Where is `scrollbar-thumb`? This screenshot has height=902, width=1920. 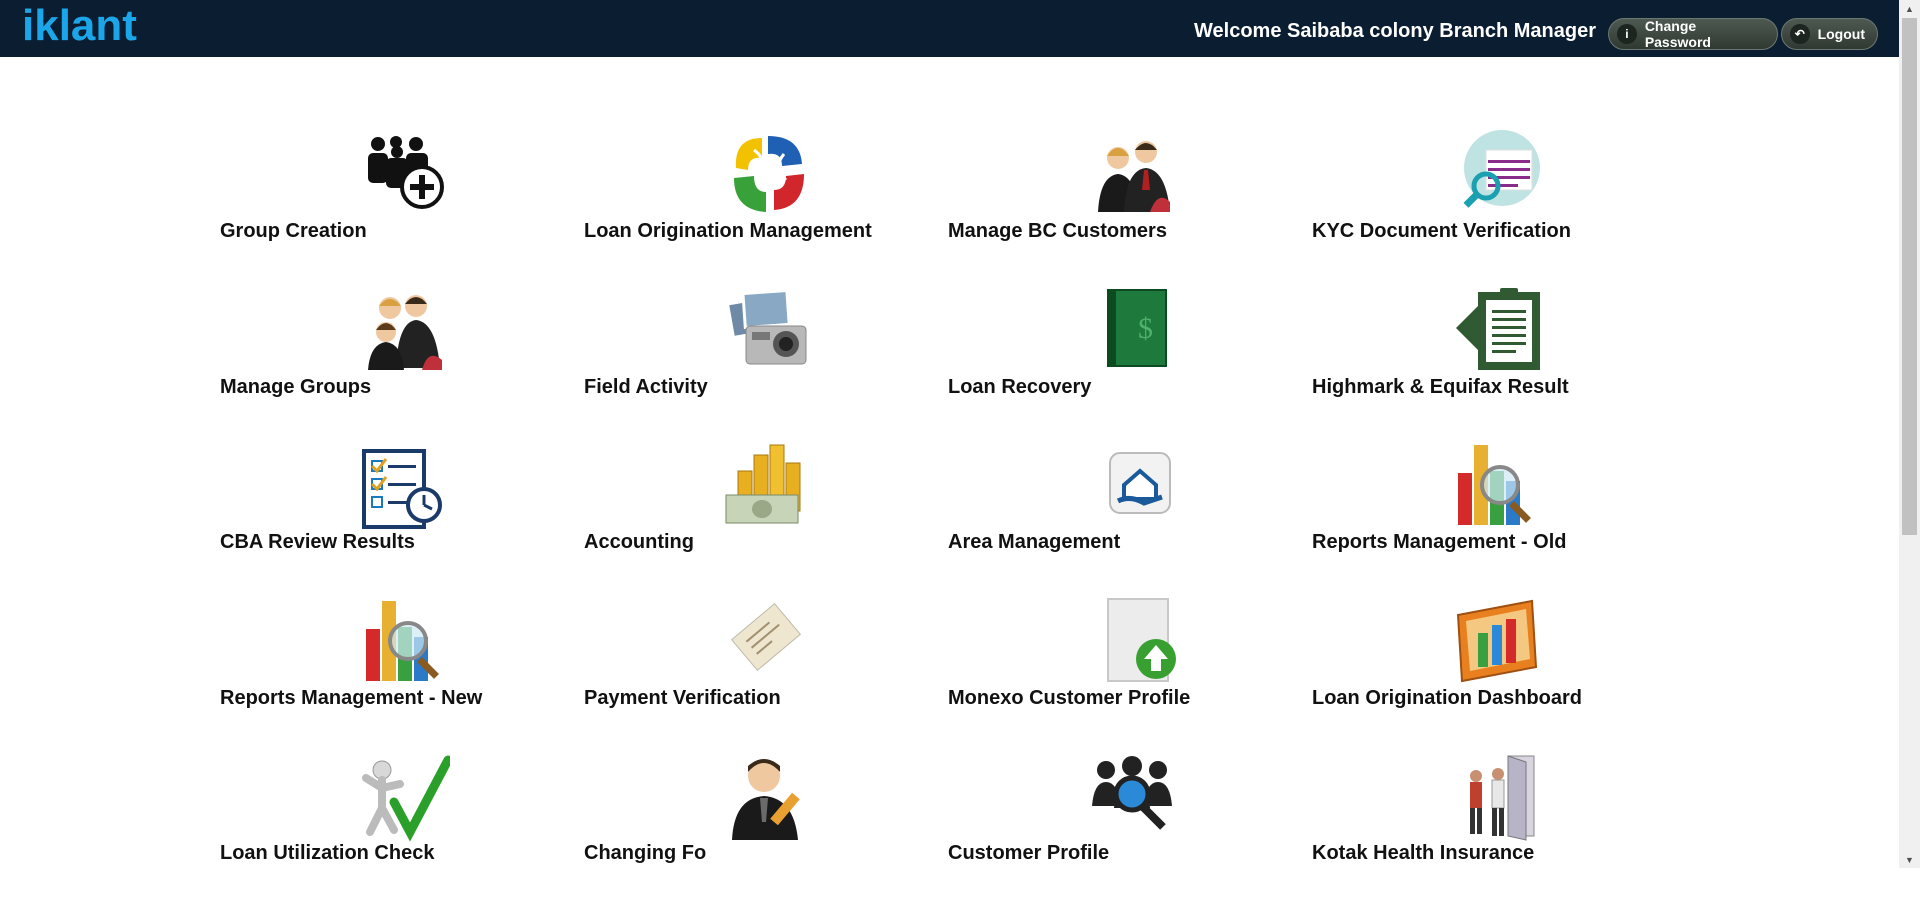
scrollbar-thumb is located at coordinates (1909, 276).